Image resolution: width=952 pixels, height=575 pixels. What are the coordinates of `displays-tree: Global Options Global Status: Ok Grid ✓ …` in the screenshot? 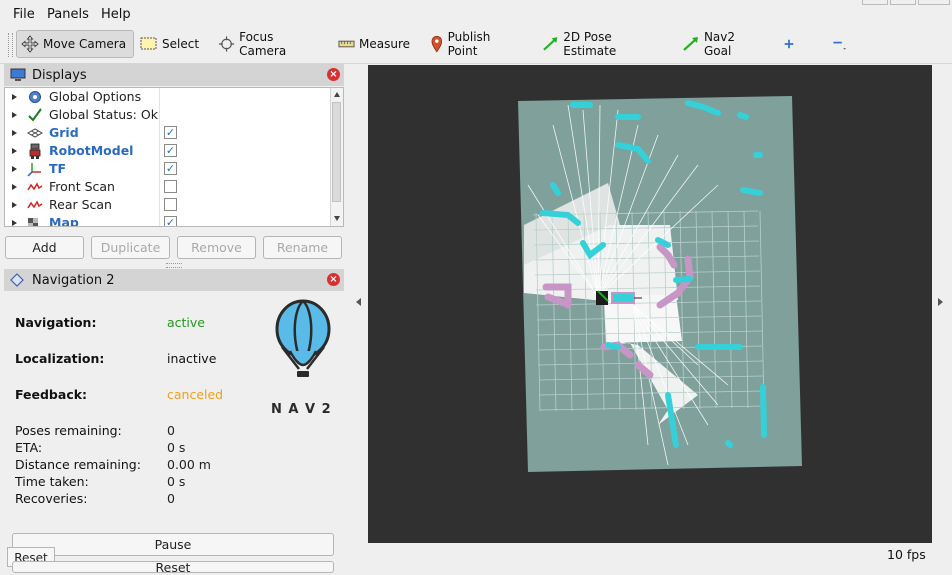 It's located at (174, 157).